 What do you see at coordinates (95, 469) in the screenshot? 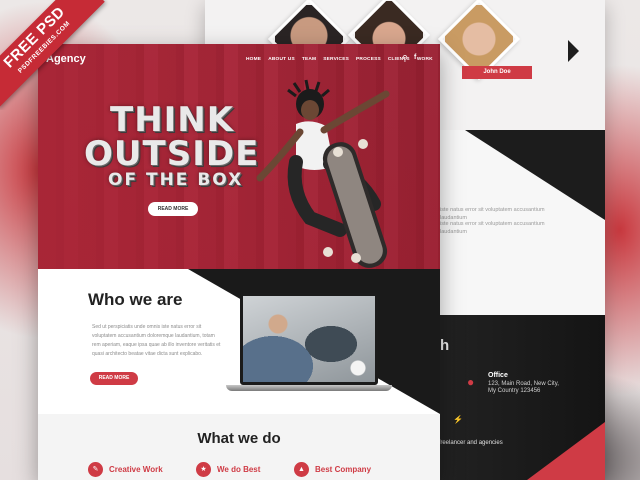
I see `creative-icon: ✎` at bounding box center [95, 469].